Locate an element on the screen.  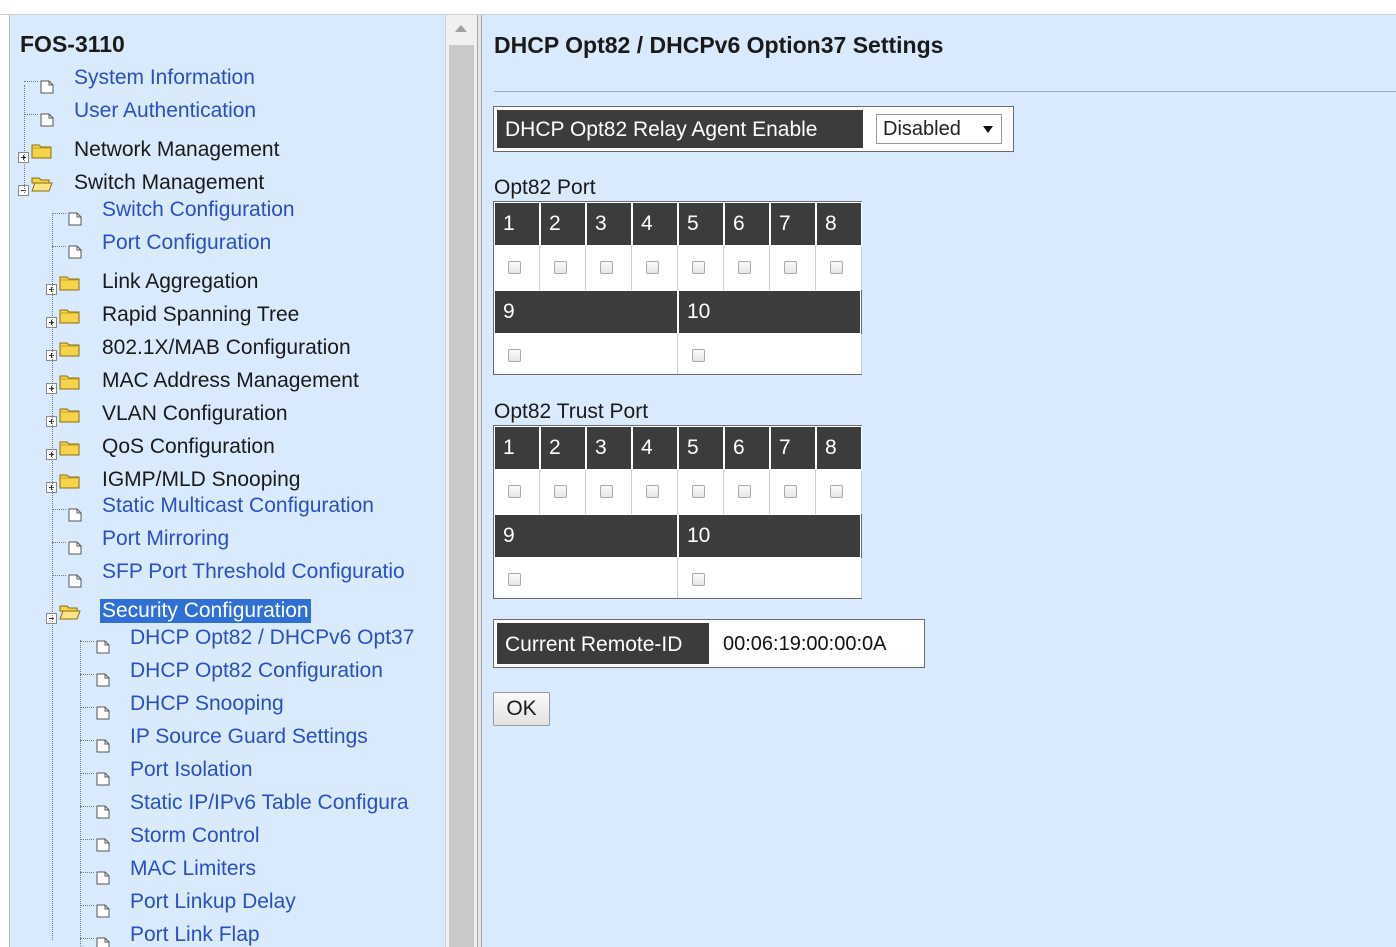
tree-item-network-management: Network Management is located at coordinates (228, 151).